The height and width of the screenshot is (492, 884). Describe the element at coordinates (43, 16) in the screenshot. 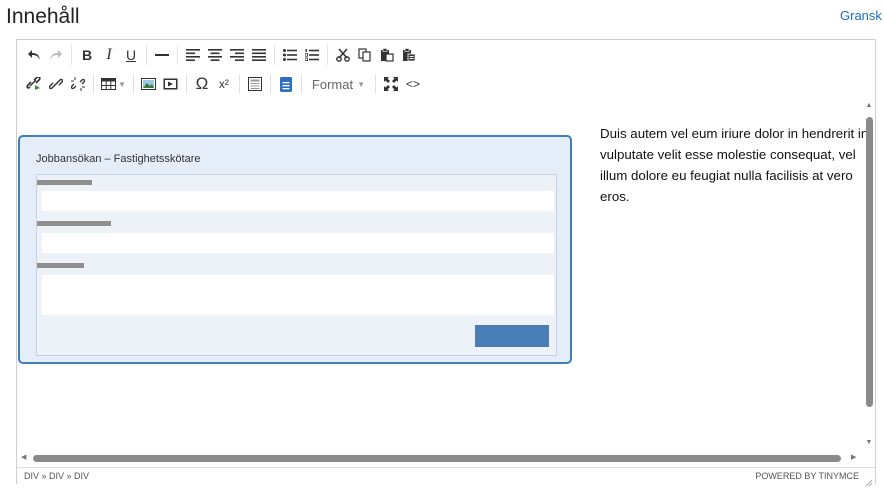

I see `page-title: Innehåll` at that location.